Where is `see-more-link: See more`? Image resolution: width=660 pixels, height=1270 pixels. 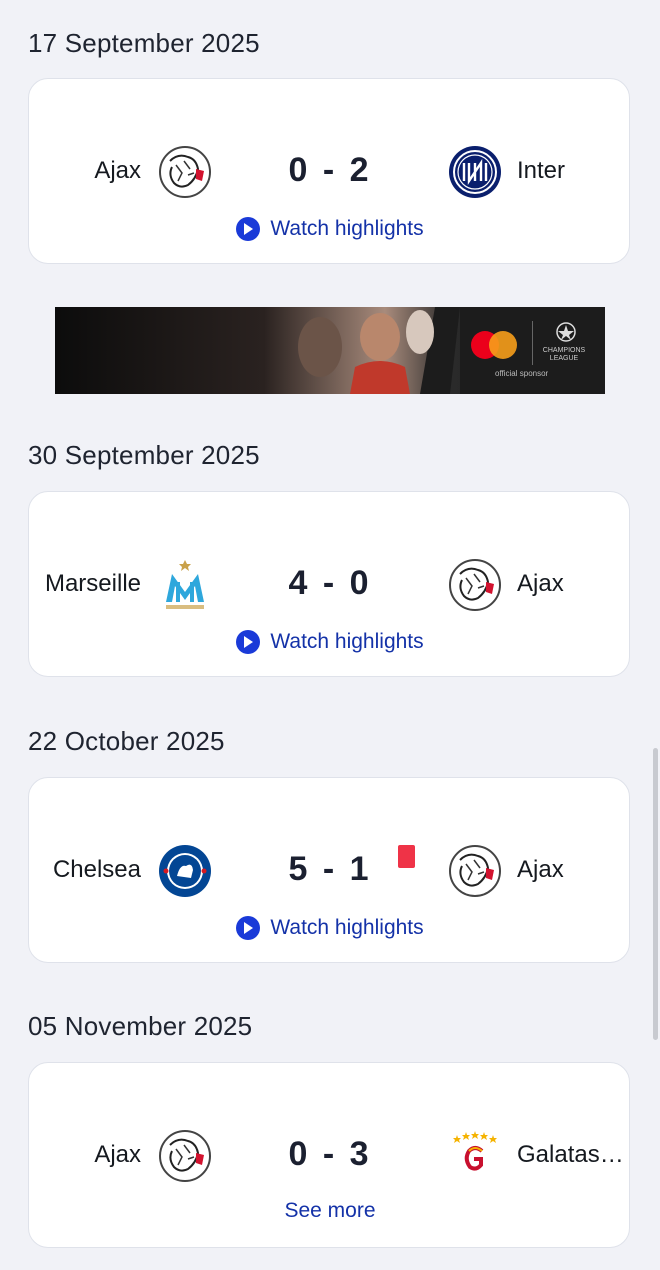
see-more-link: See more is located at coordinates (330, 1211).